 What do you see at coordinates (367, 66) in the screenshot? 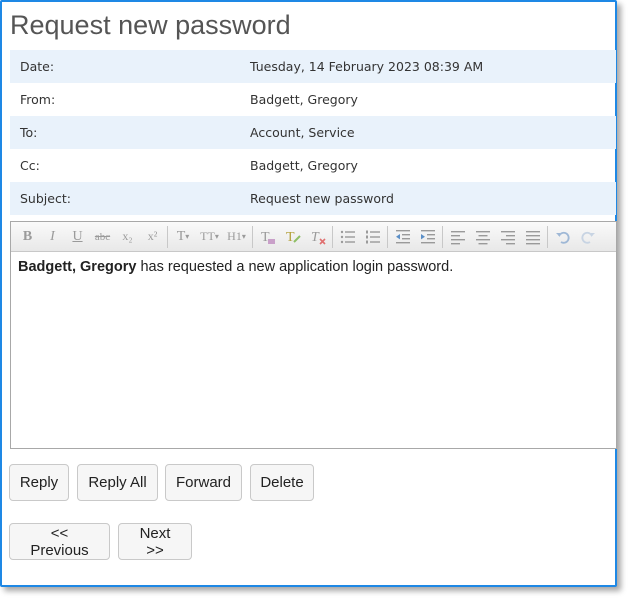
I see `field-value: Tuesday, 14 February 2023 08:39 AM` at bounding box center [367, 66].